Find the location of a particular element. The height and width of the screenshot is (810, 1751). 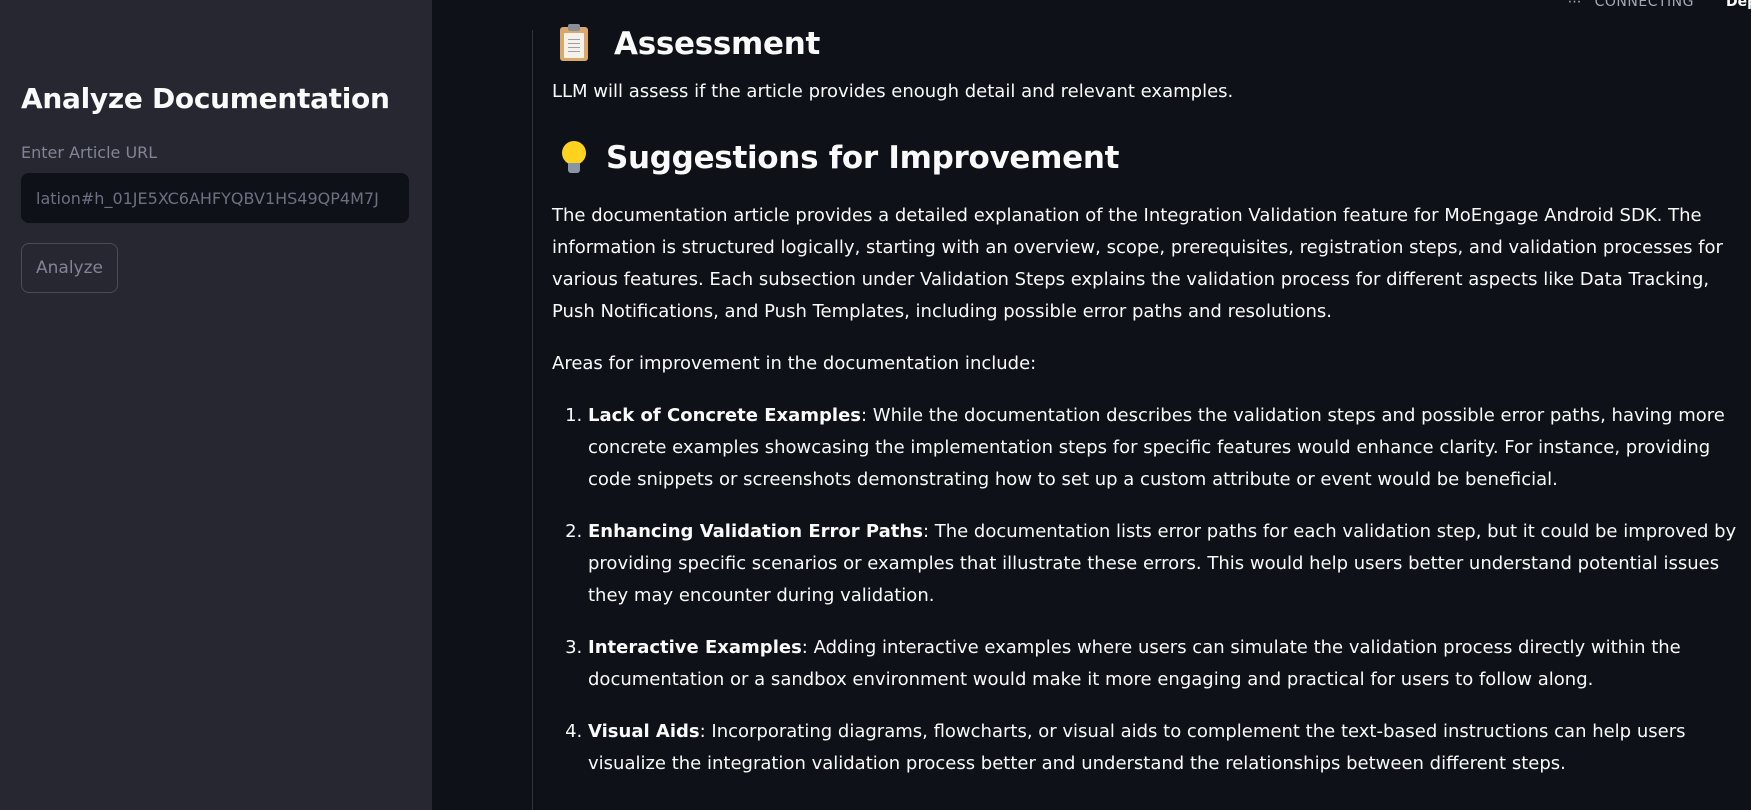

list-item-title: Interactive Examples is located at coordinates (695, 647).